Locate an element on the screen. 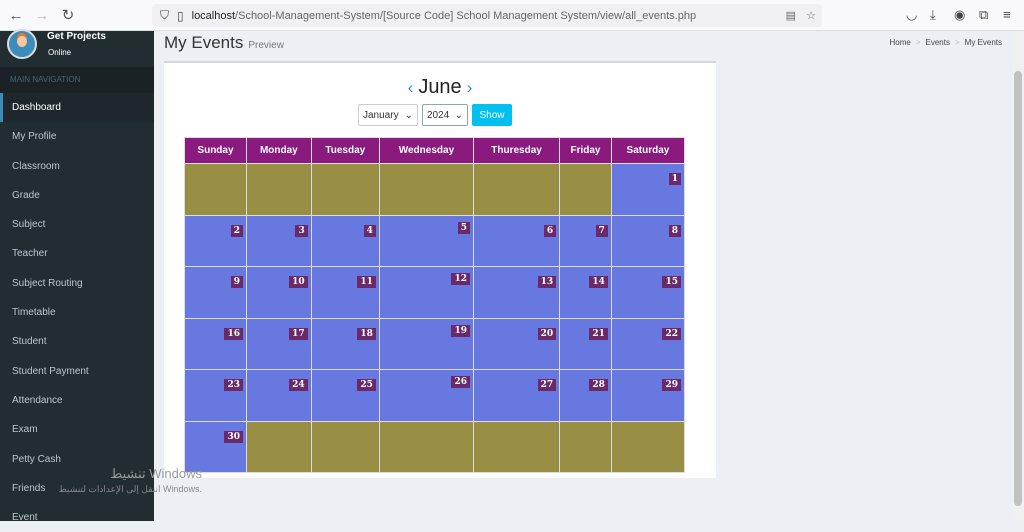  day-cell: 29 is located at coordinates (648, 395).